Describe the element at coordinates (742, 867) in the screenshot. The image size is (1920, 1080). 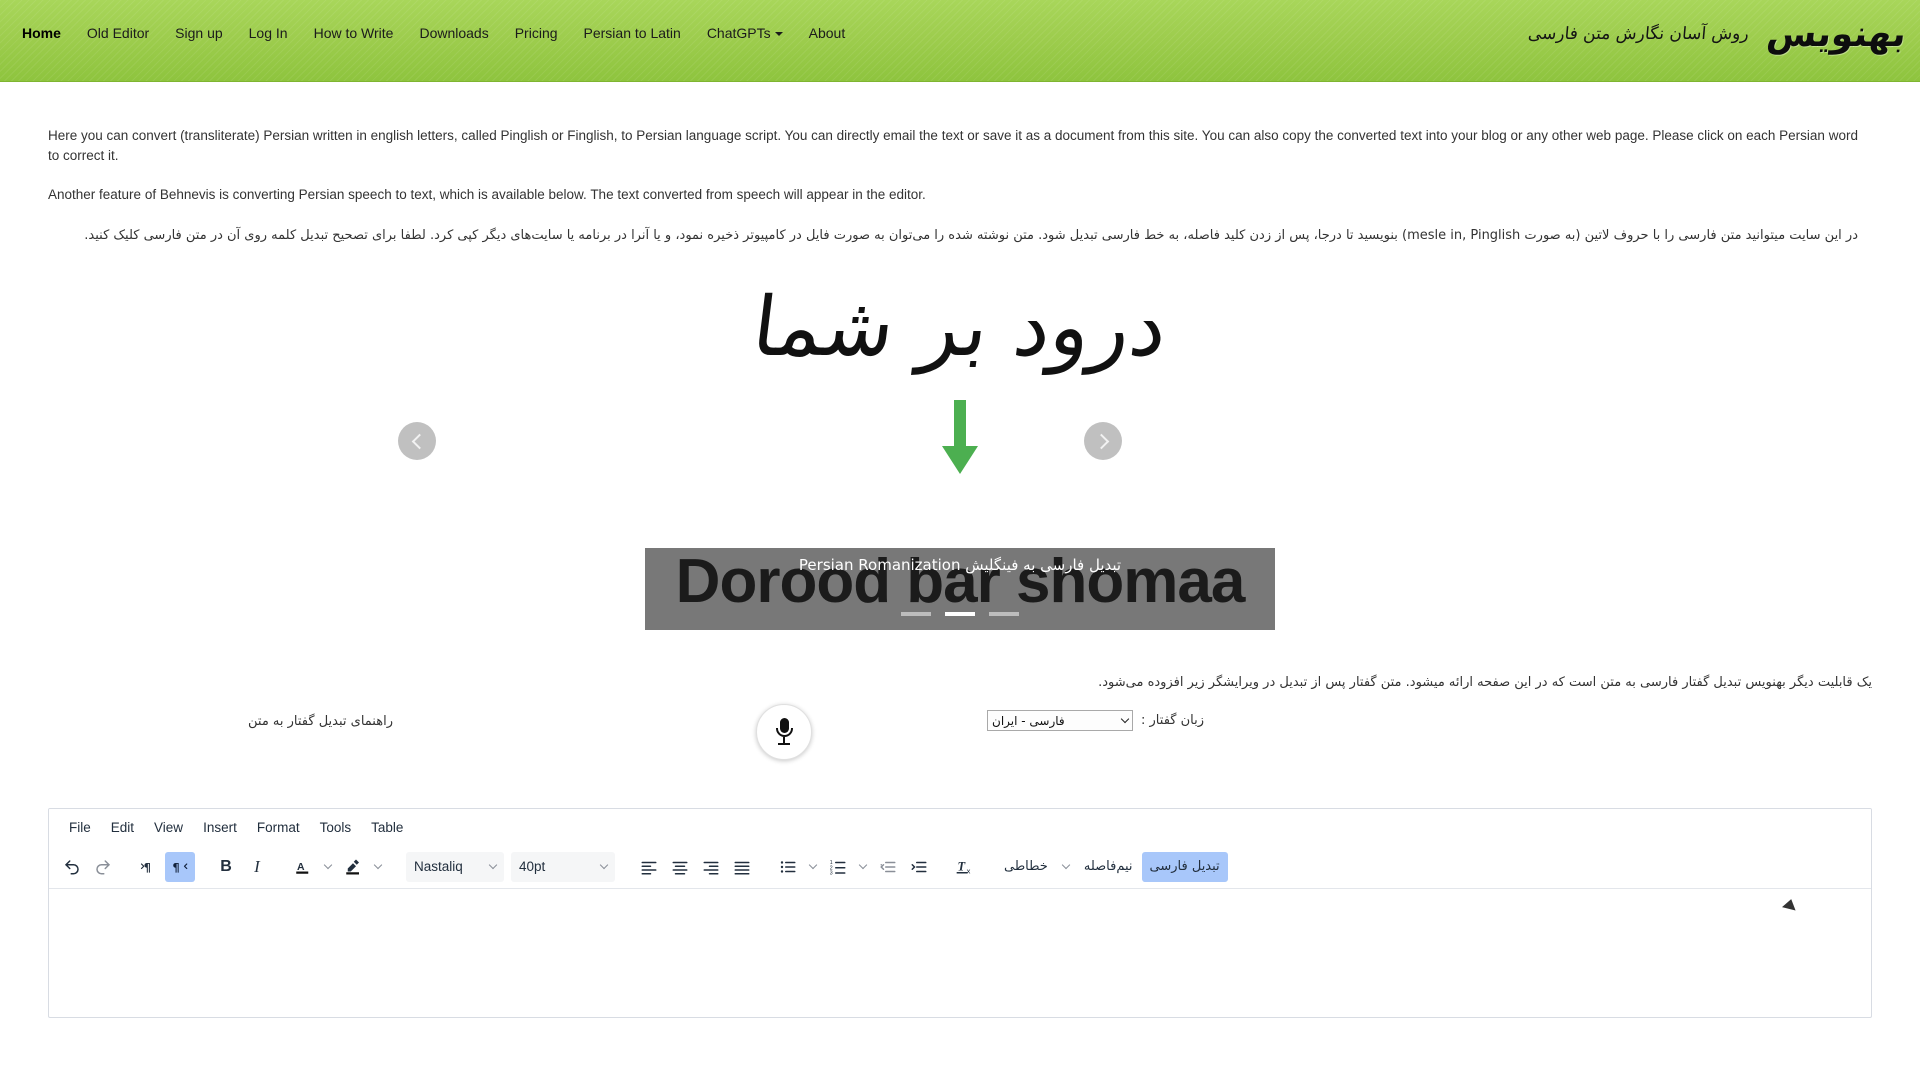
I see `align-justify-button` at that location.